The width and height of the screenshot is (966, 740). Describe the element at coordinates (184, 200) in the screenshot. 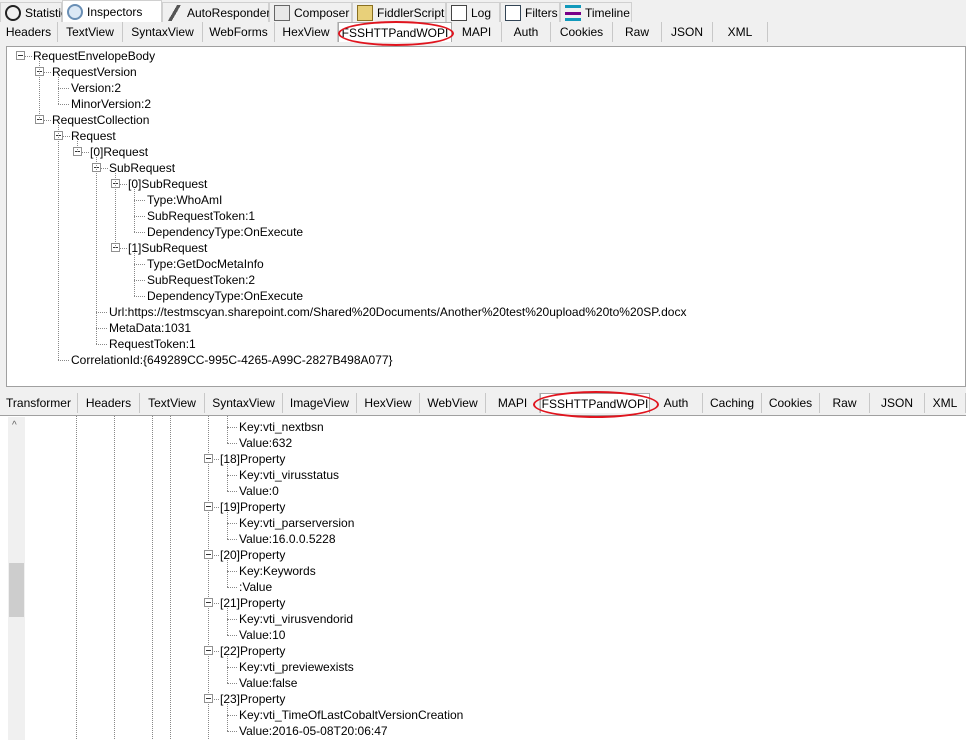

I see `tree-leaf: Type:WhoAmI` at that location.